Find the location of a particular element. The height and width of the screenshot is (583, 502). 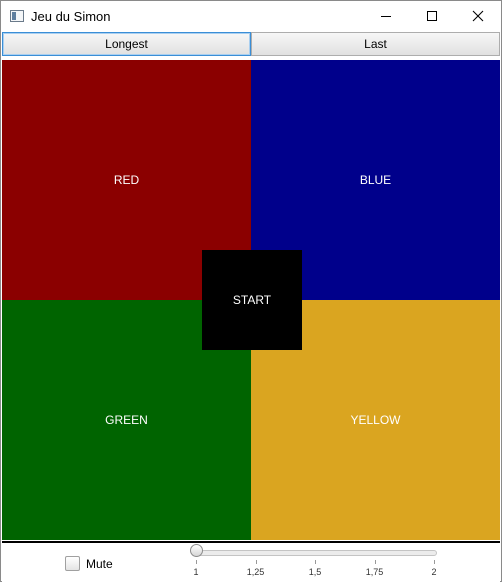

maximize-icon is located at coordinates (432, 16).